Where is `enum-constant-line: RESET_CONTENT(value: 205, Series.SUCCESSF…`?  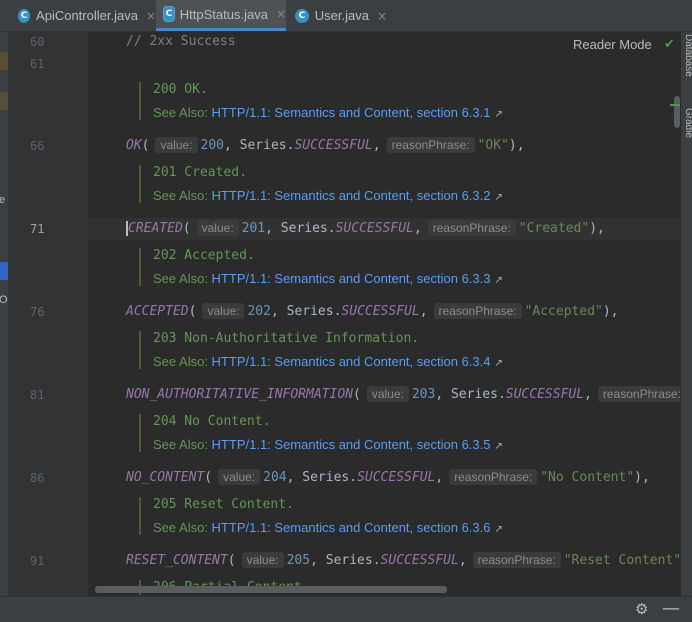
enum-constant-line: RESET_CONTENT(value: 205, Series.SUCCESSF… is located at coordinates (403, 560).